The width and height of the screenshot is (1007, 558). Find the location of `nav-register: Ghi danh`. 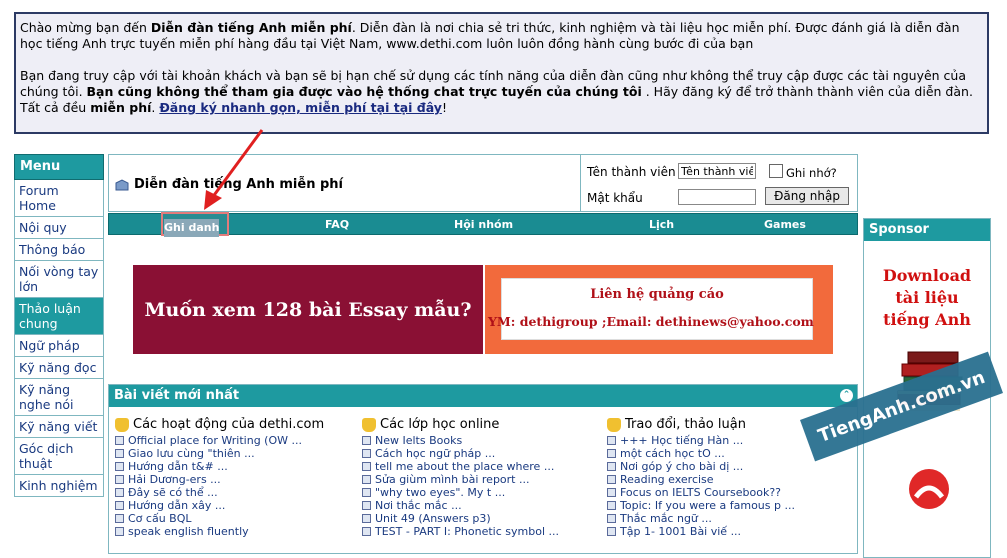

nav-register: Ghi danh is located at coordinates (195, 224).